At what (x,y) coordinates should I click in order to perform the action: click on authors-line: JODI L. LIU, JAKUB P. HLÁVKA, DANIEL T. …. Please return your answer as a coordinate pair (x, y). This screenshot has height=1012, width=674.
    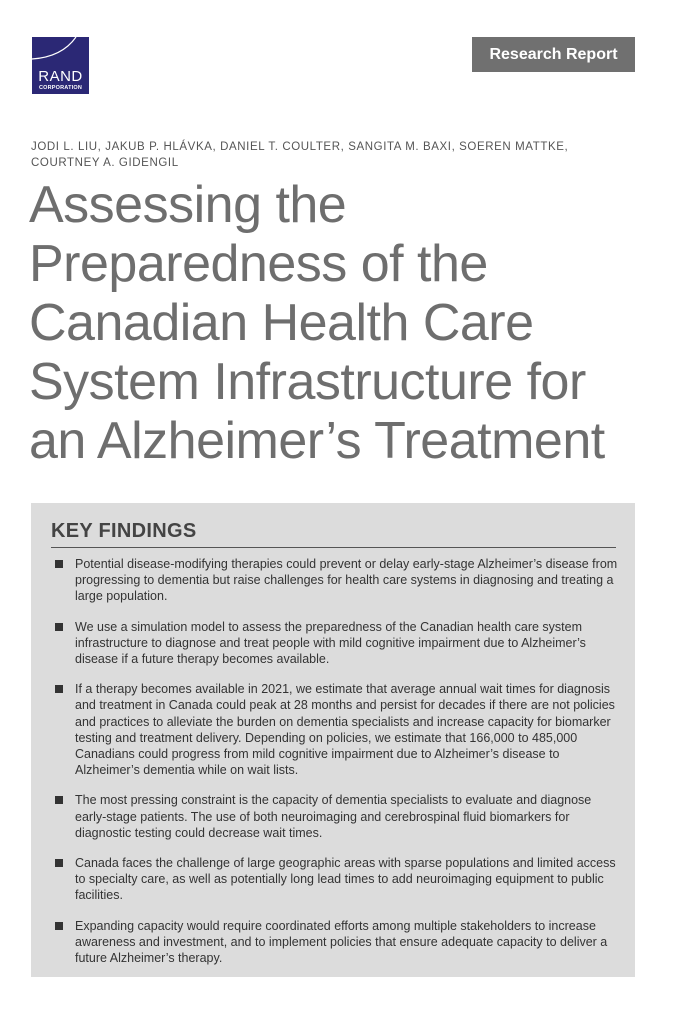
    Looking at the image, I should click on (300, 147).